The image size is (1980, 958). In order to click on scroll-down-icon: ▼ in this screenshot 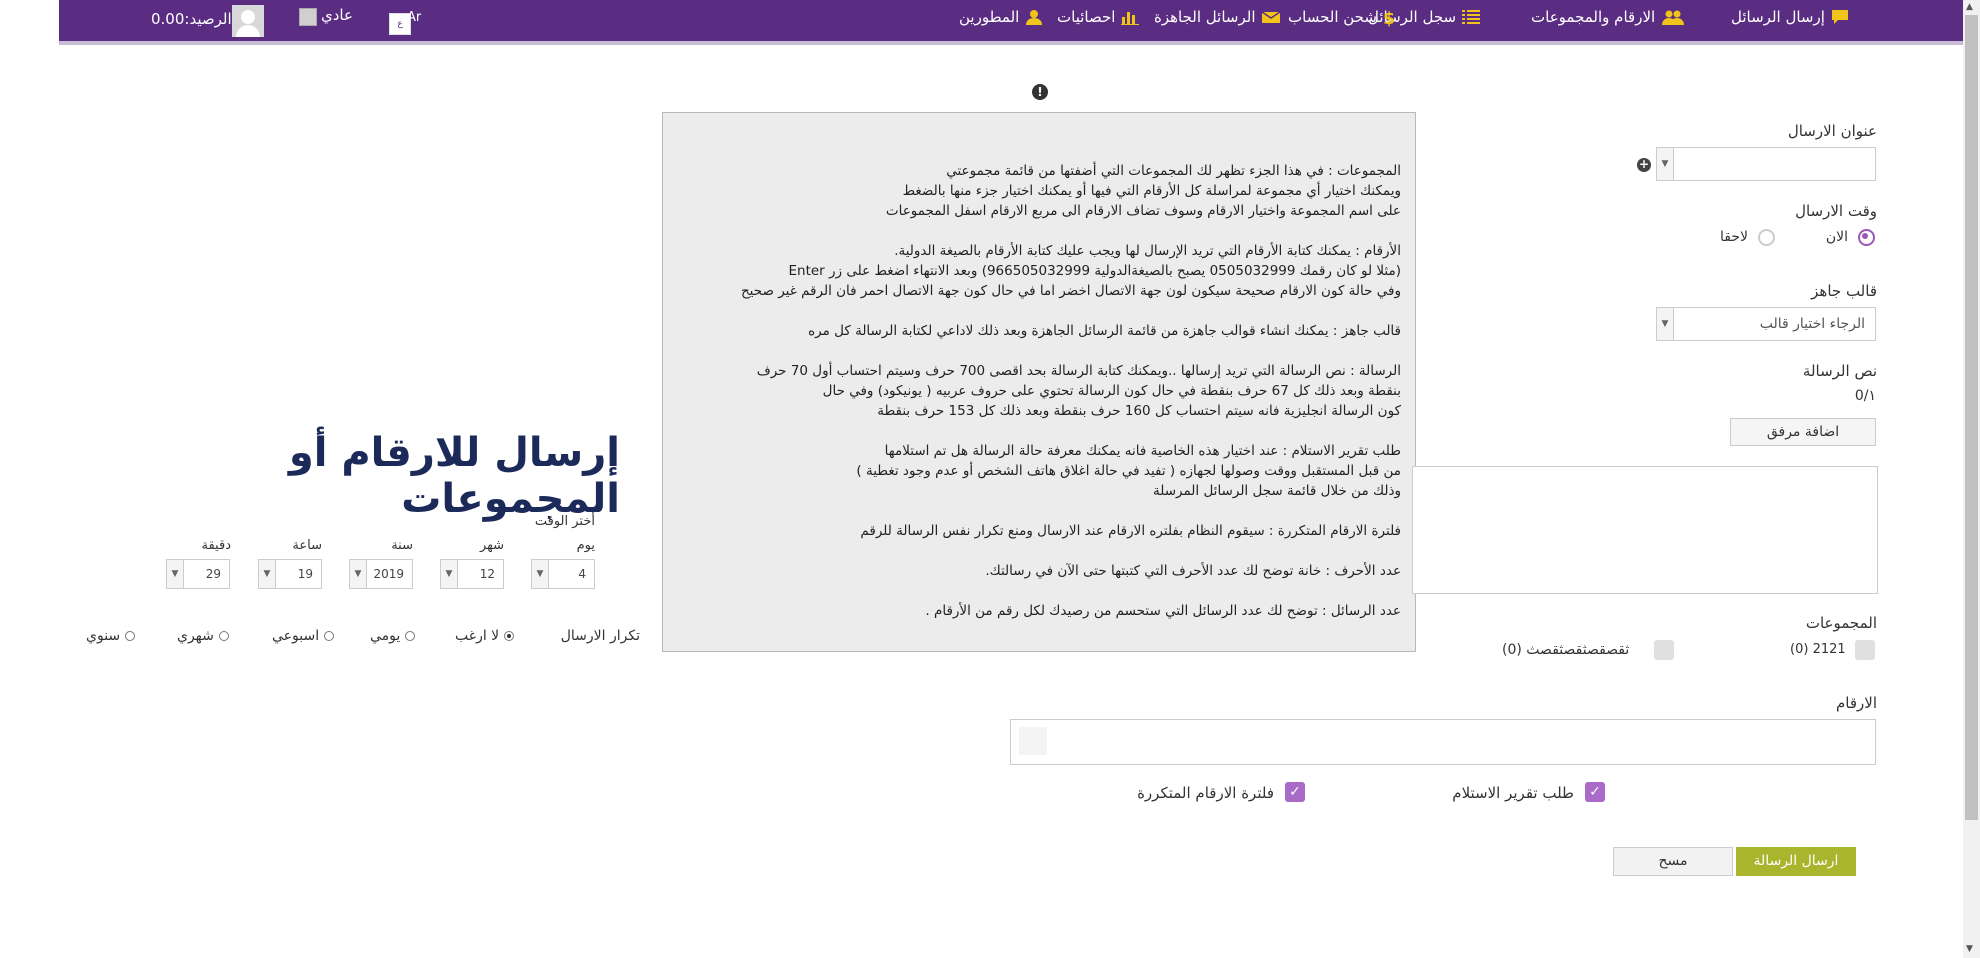, I will do `click(1969, 949)`.